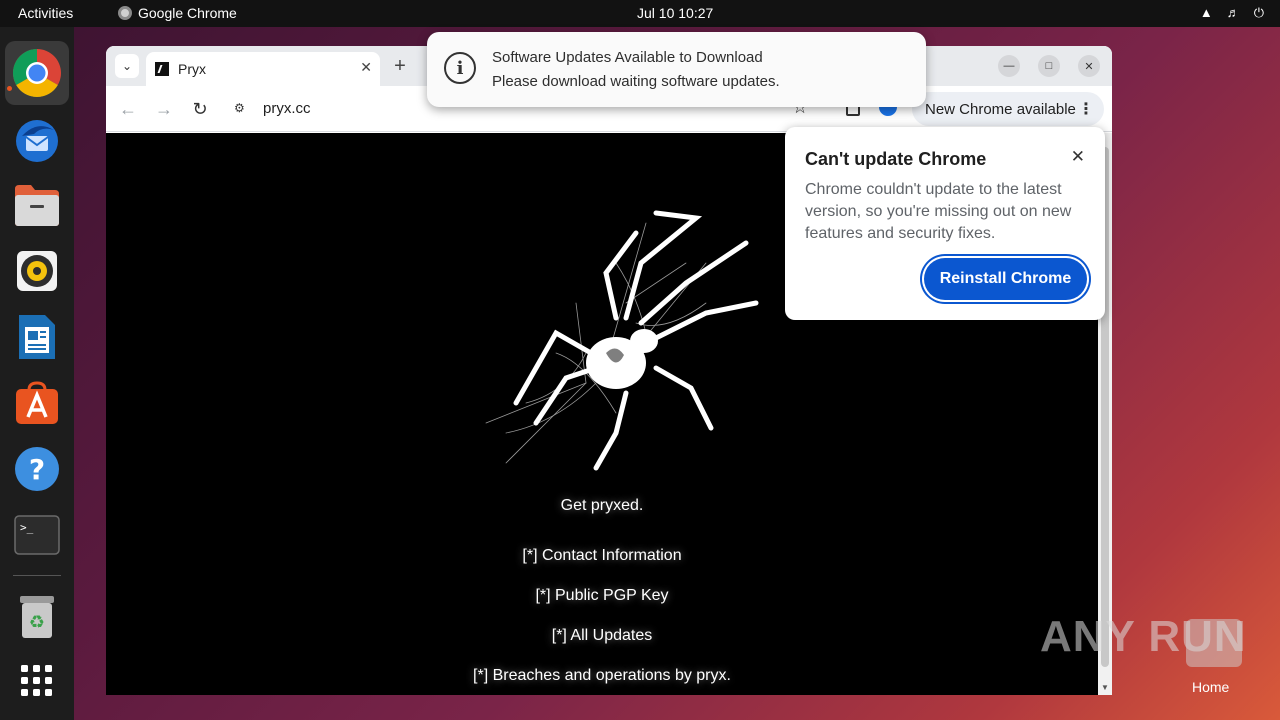  I want to click on spider-logo-image, so click(622, 340).